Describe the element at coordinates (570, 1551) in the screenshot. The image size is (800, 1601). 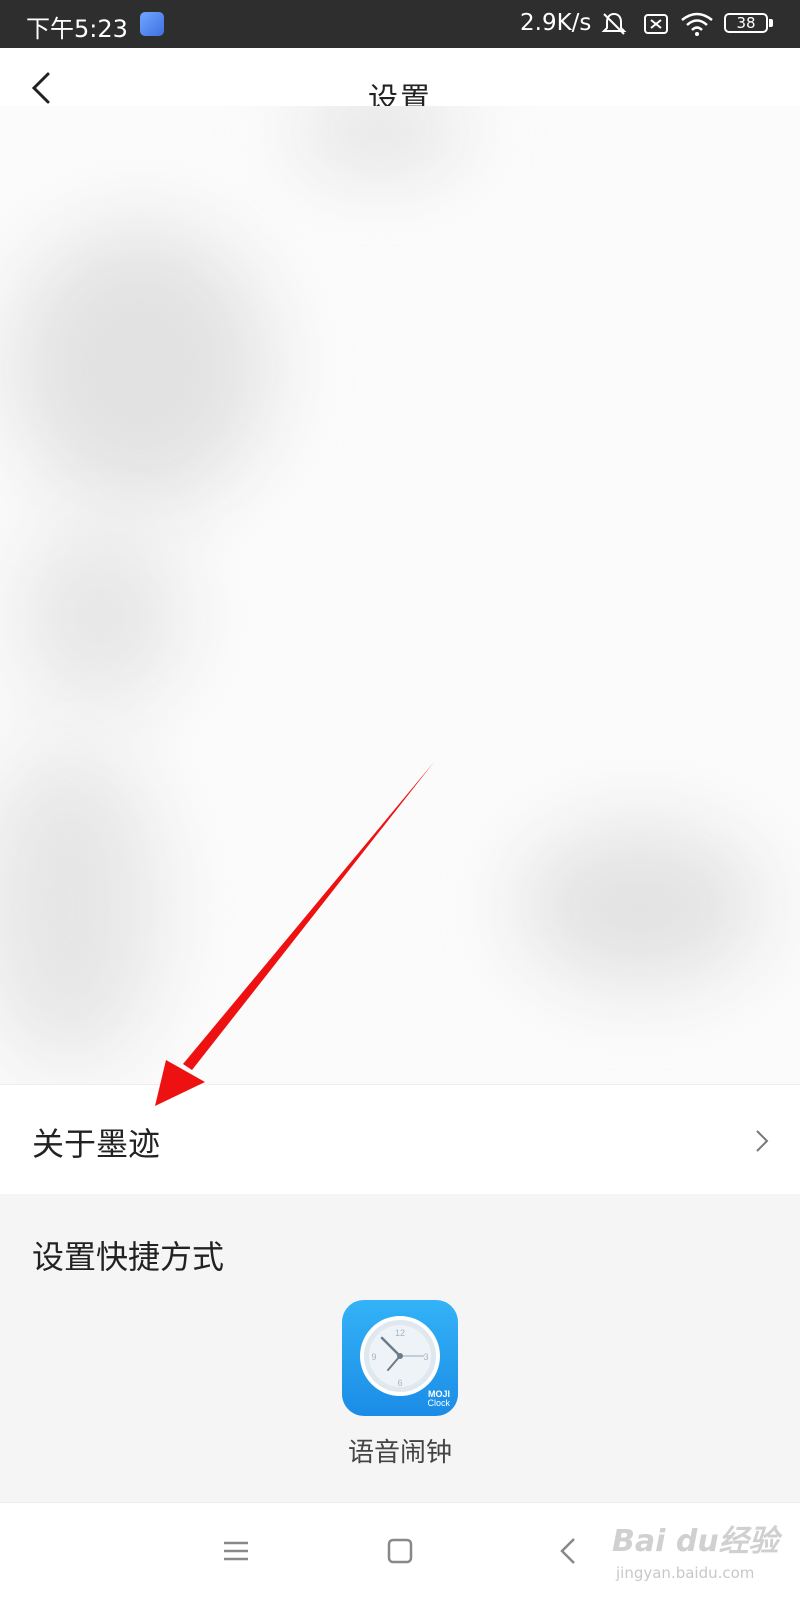
I see `back-triangle-icon` at that location.